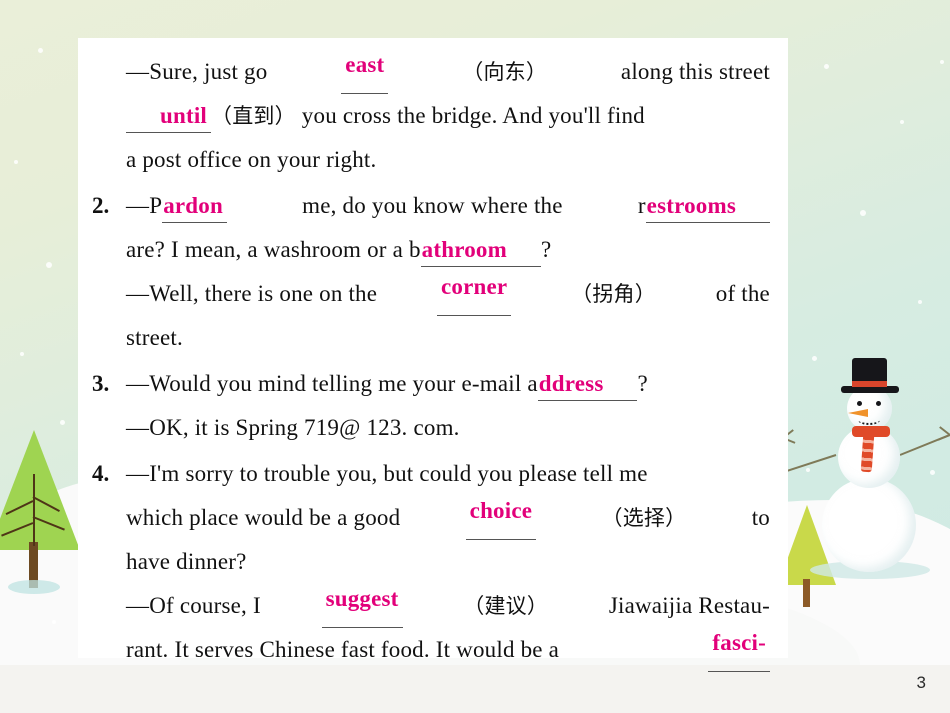  What do you see at coordinates (739, 650) in the screenshot?
I see `answer-blank: fasci-` at bounding box center [739, 650].